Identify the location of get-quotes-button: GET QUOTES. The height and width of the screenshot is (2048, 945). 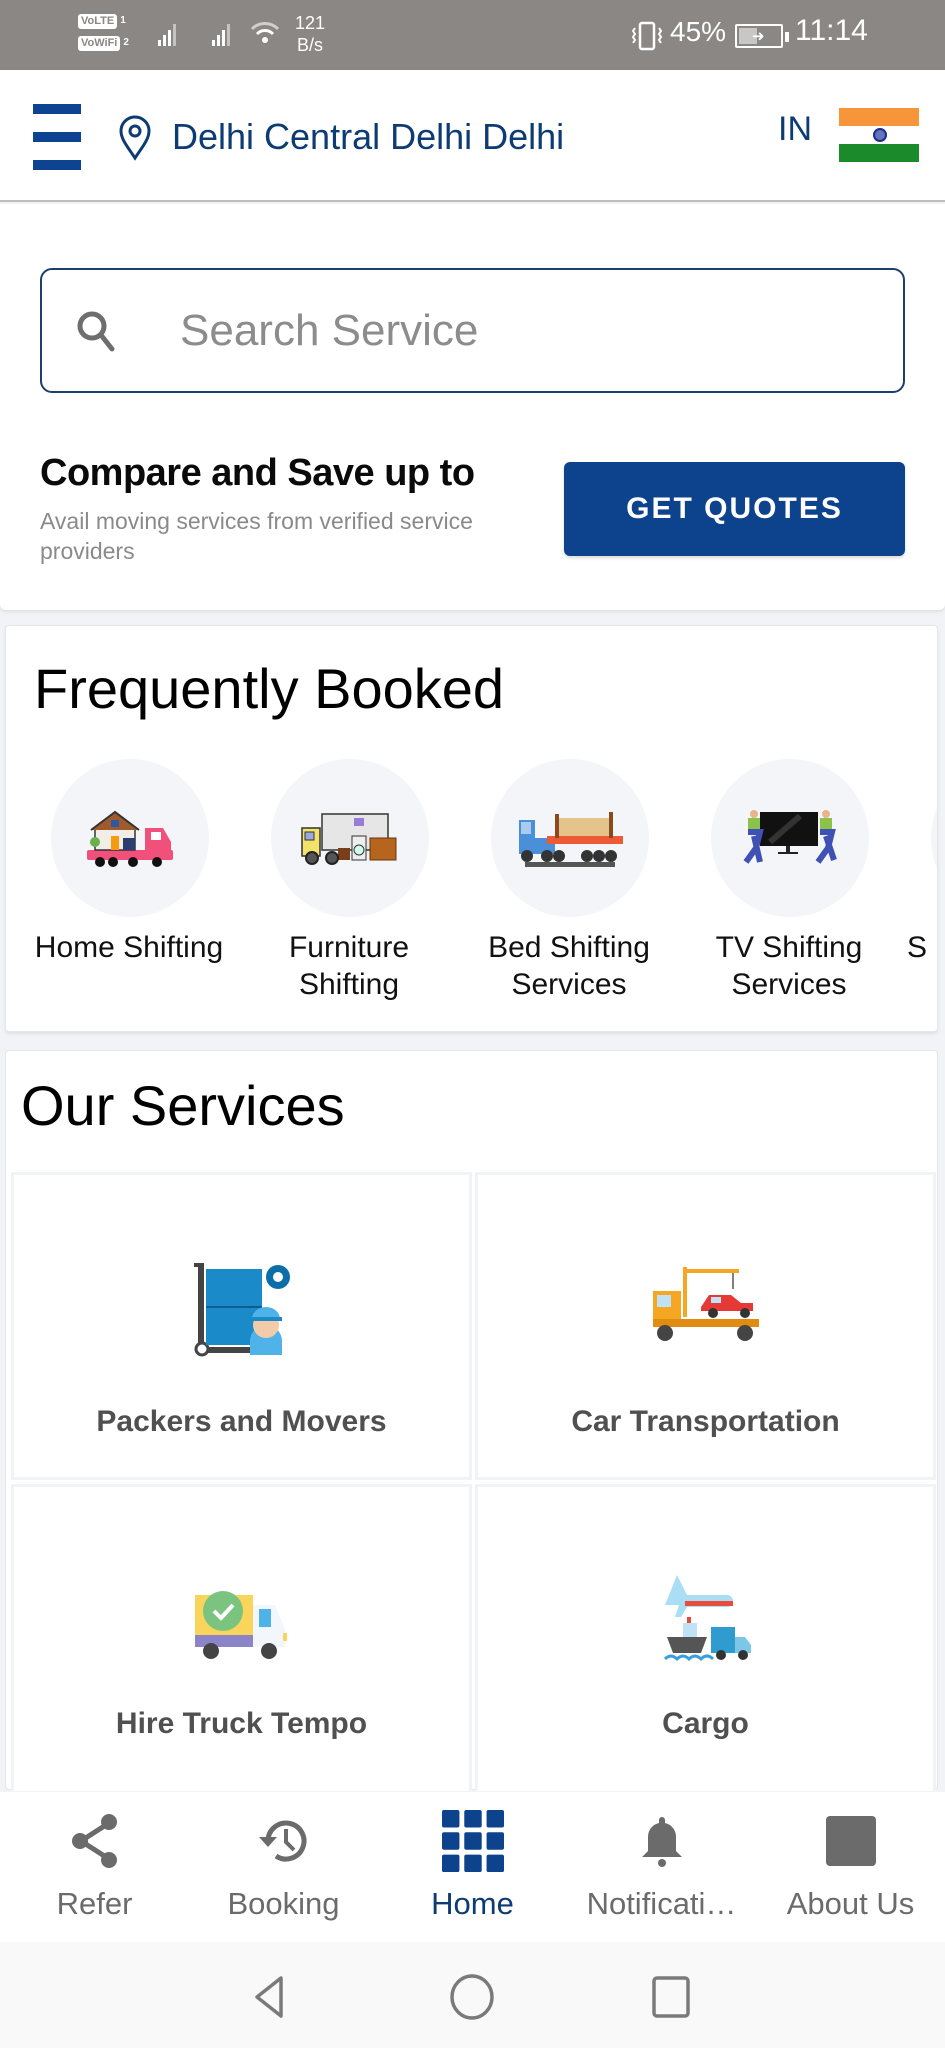
(734, 509).